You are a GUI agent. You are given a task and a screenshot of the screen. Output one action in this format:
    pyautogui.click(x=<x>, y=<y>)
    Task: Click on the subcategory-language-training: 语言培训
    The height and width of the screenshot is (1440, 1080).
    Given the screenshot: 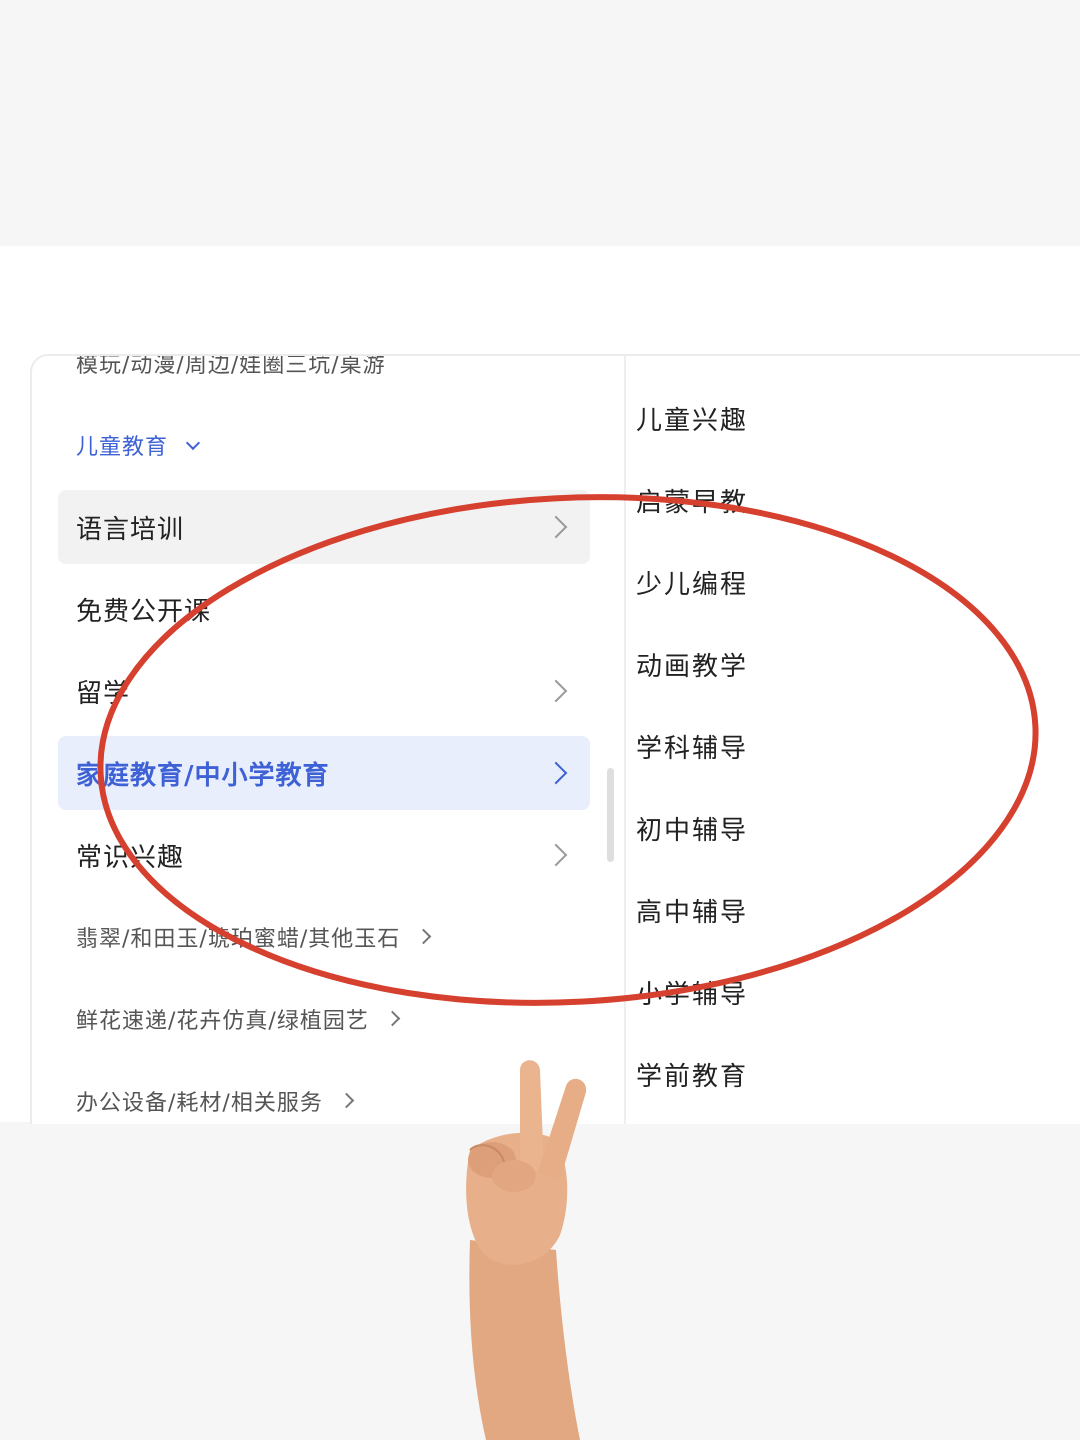 What is the action you would take?
    pyautogui.click(x=324, y=527)
    